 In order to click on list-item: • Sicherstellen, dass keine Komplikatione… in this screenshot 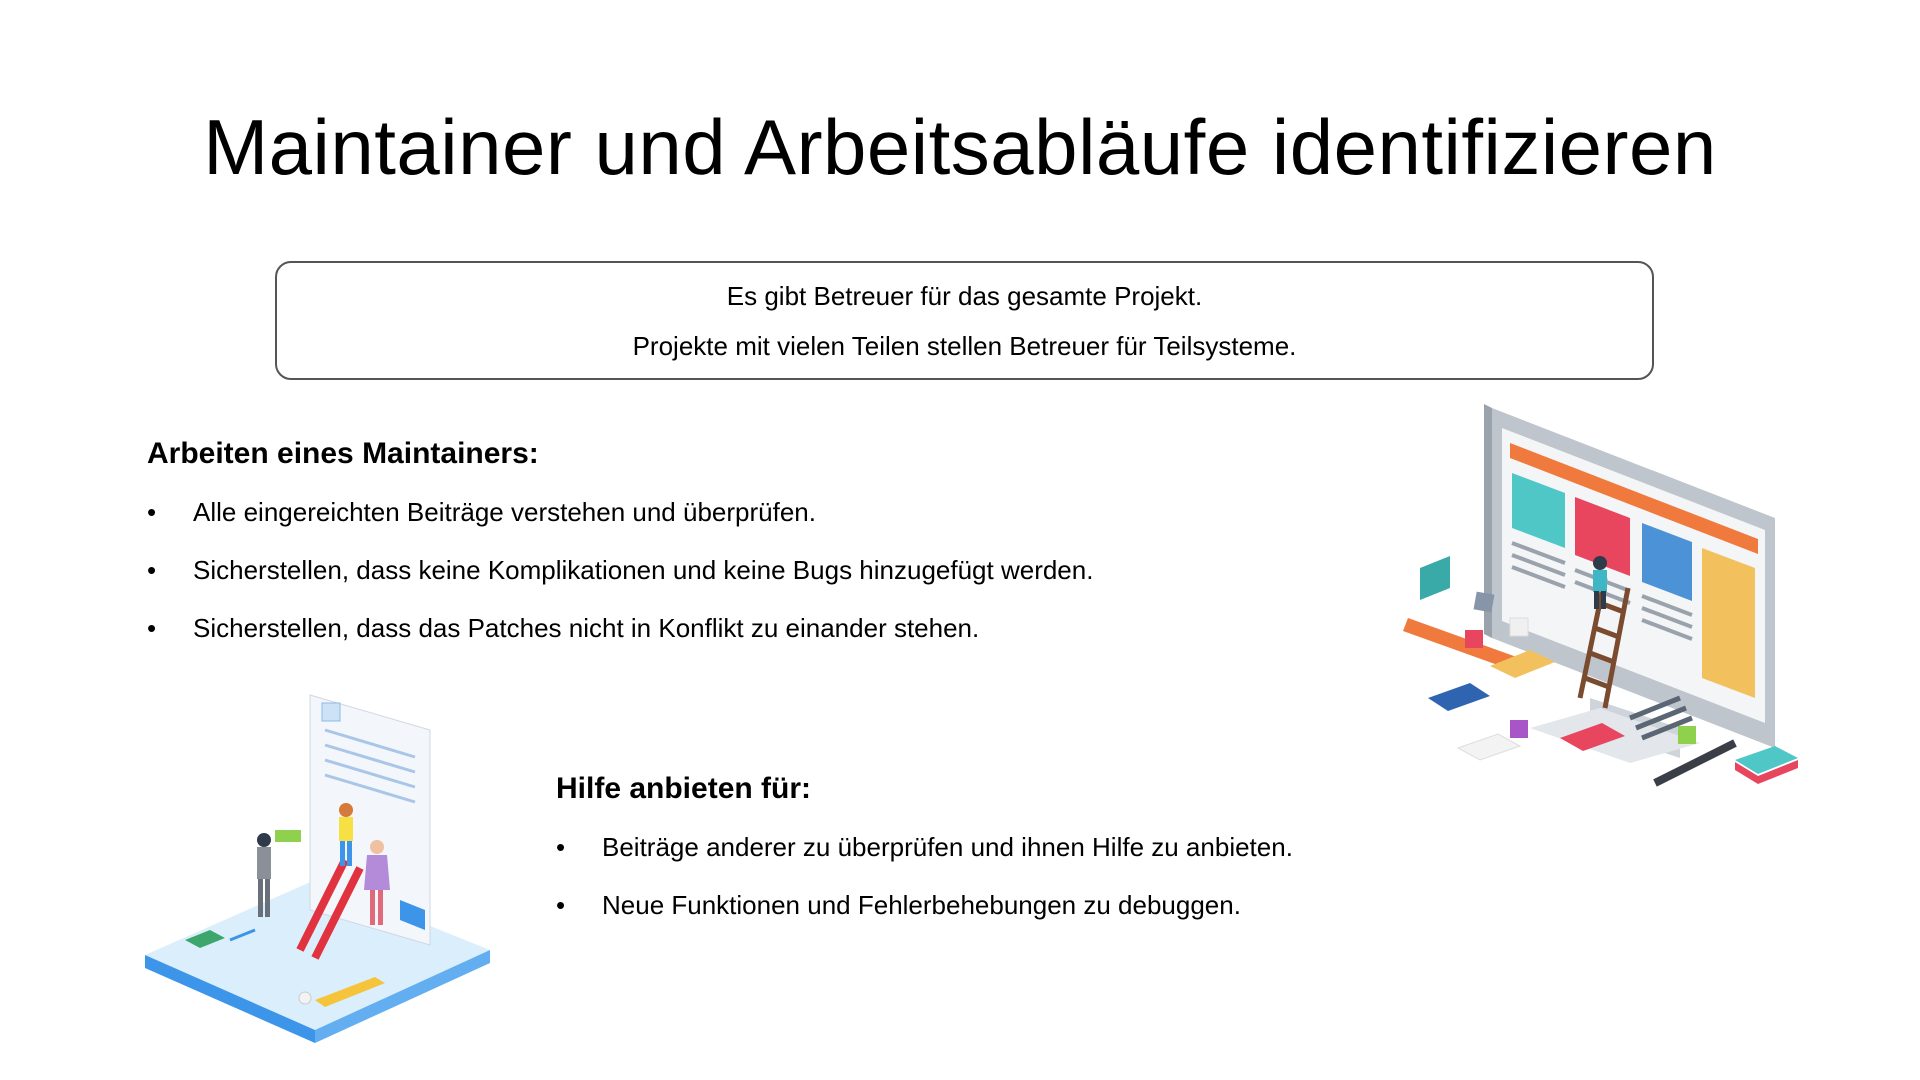, I will do `click(620, 570)`.